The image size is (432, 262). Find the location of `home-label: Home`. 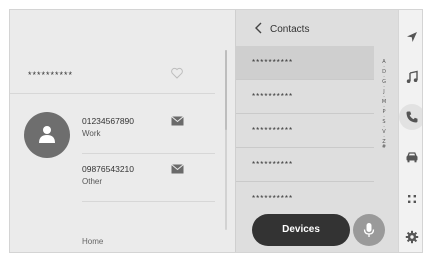

home-label: Home is located at coordinates (93, 241).